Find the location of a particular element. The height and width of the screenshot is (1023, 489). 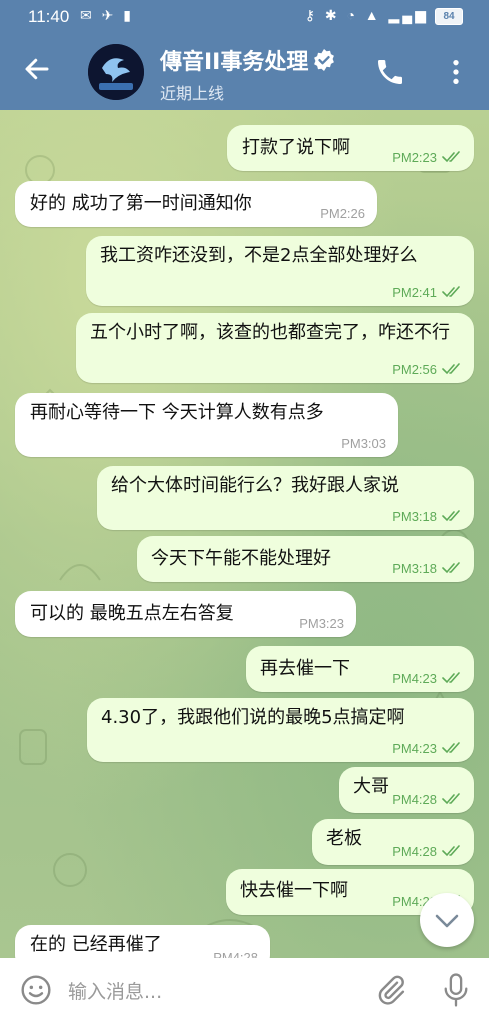

message-text: 大哥 is located at coordinates (371, 786).